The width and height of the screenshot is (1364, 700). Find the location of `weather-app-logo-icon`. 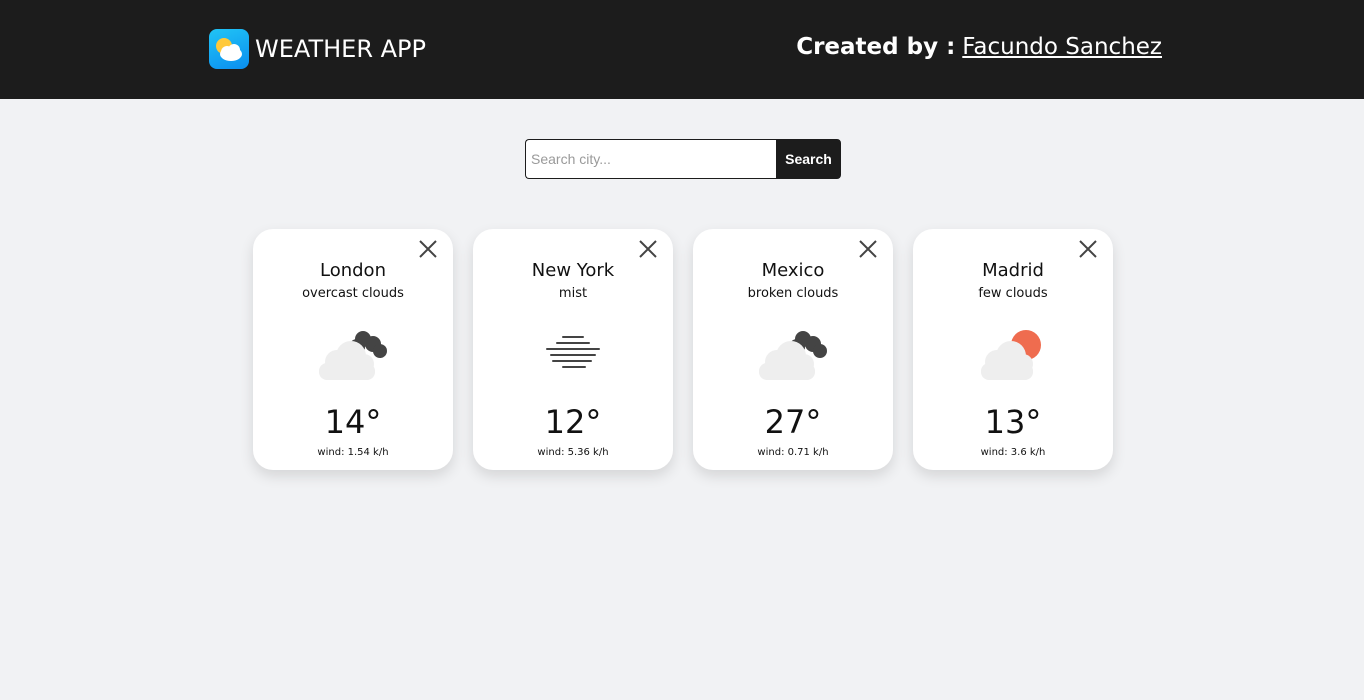

weather-app-logo-icon is located at coordinates (229, 49).